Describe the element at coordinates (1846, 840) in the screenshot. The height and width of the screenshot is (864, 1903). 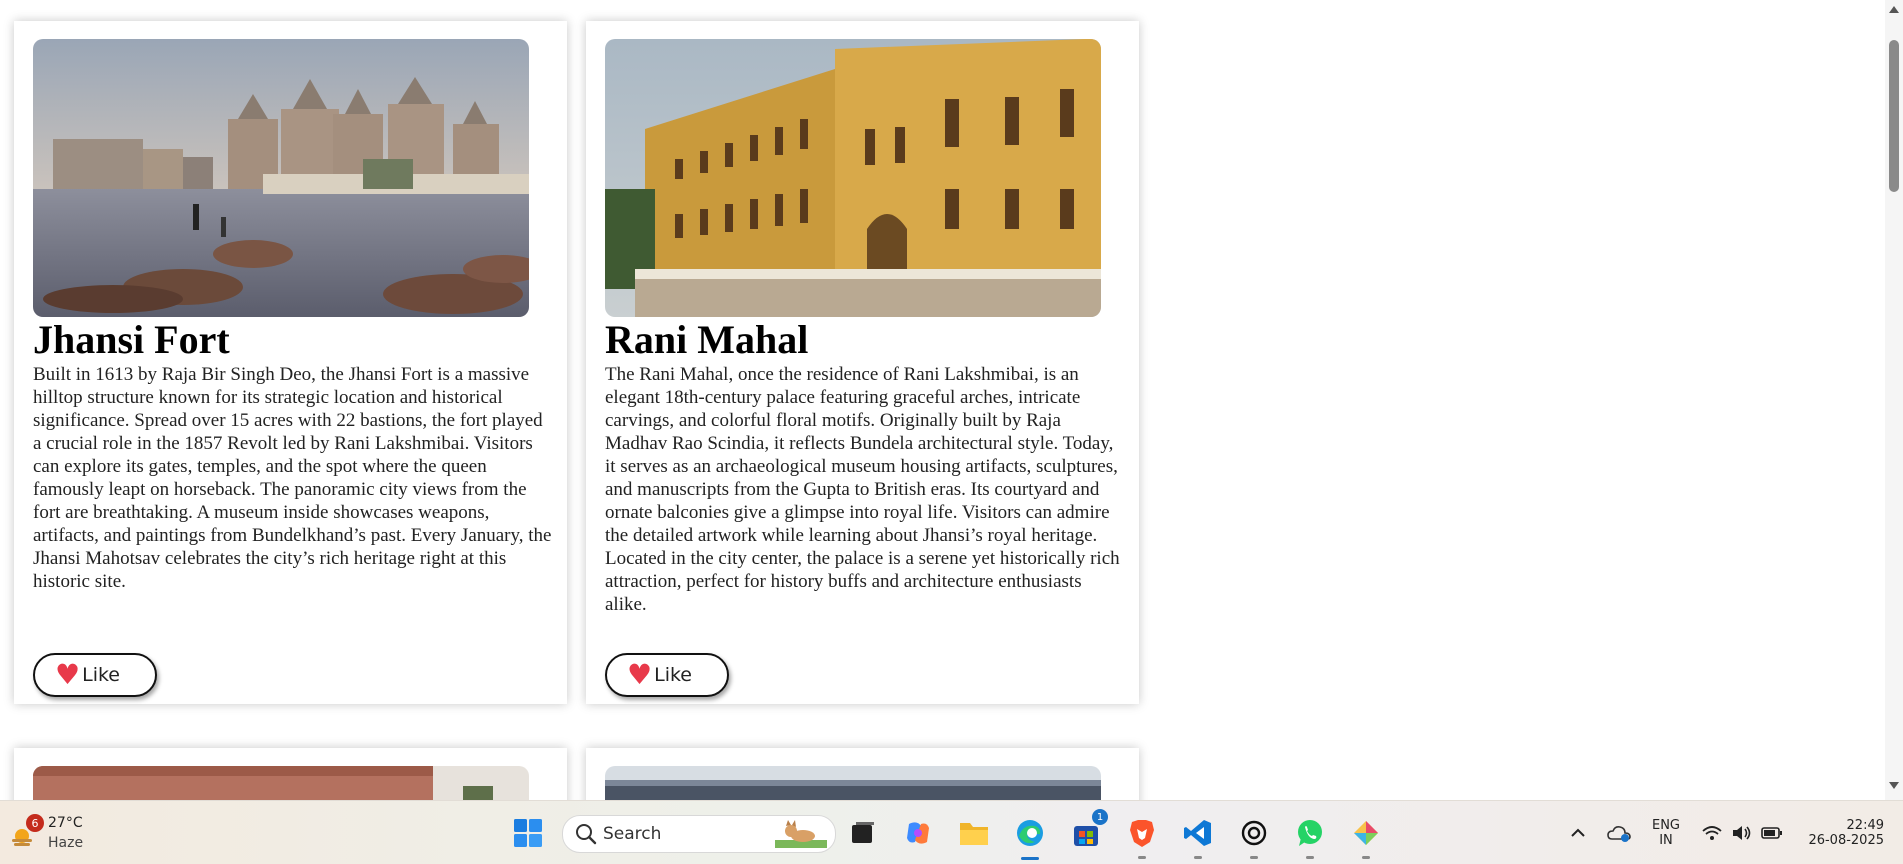
I see `clock-date: 26-08-2025` at that location.